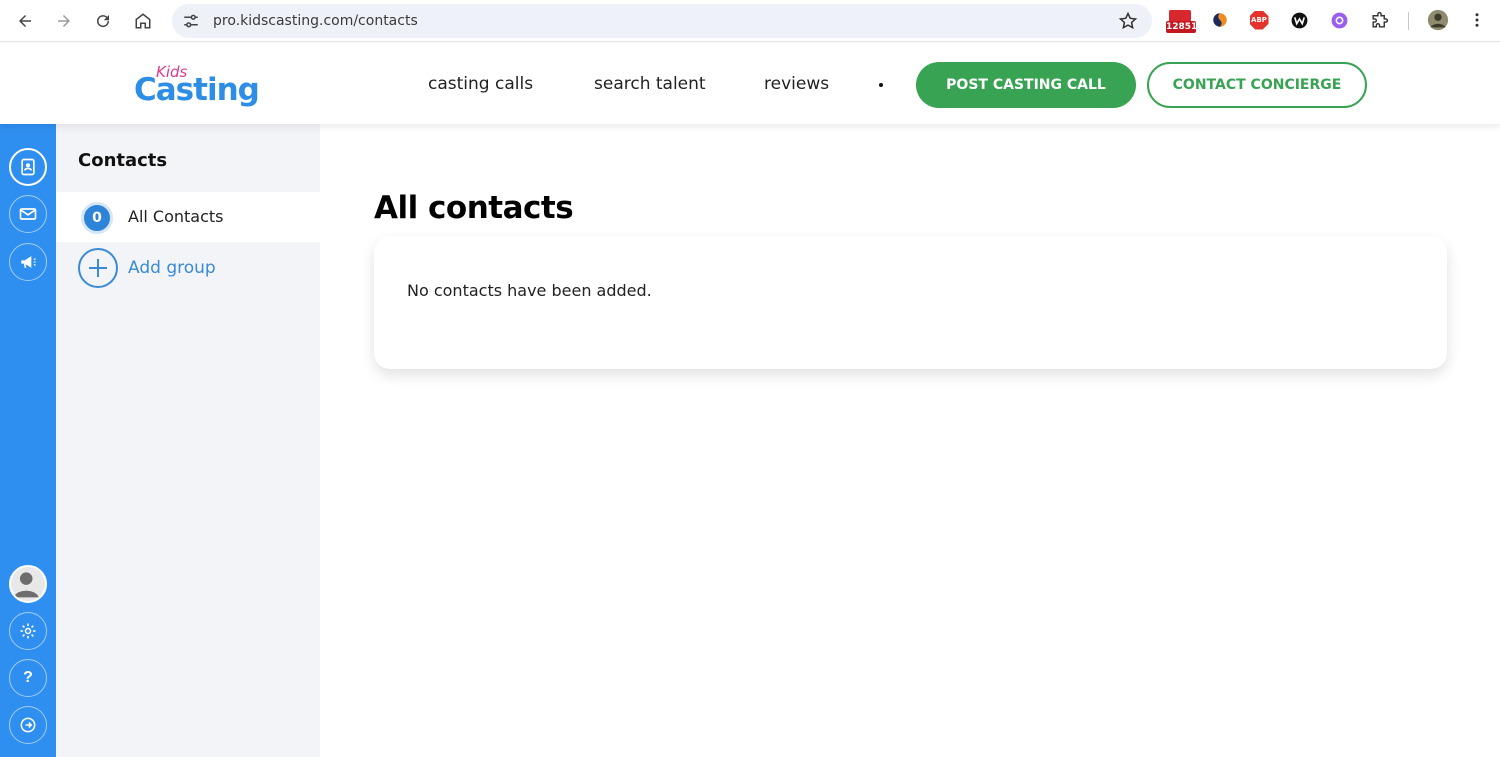 This screenshot has width=1500, height=757. I want to click on contact-count-badge: 0, so click(97, 218).